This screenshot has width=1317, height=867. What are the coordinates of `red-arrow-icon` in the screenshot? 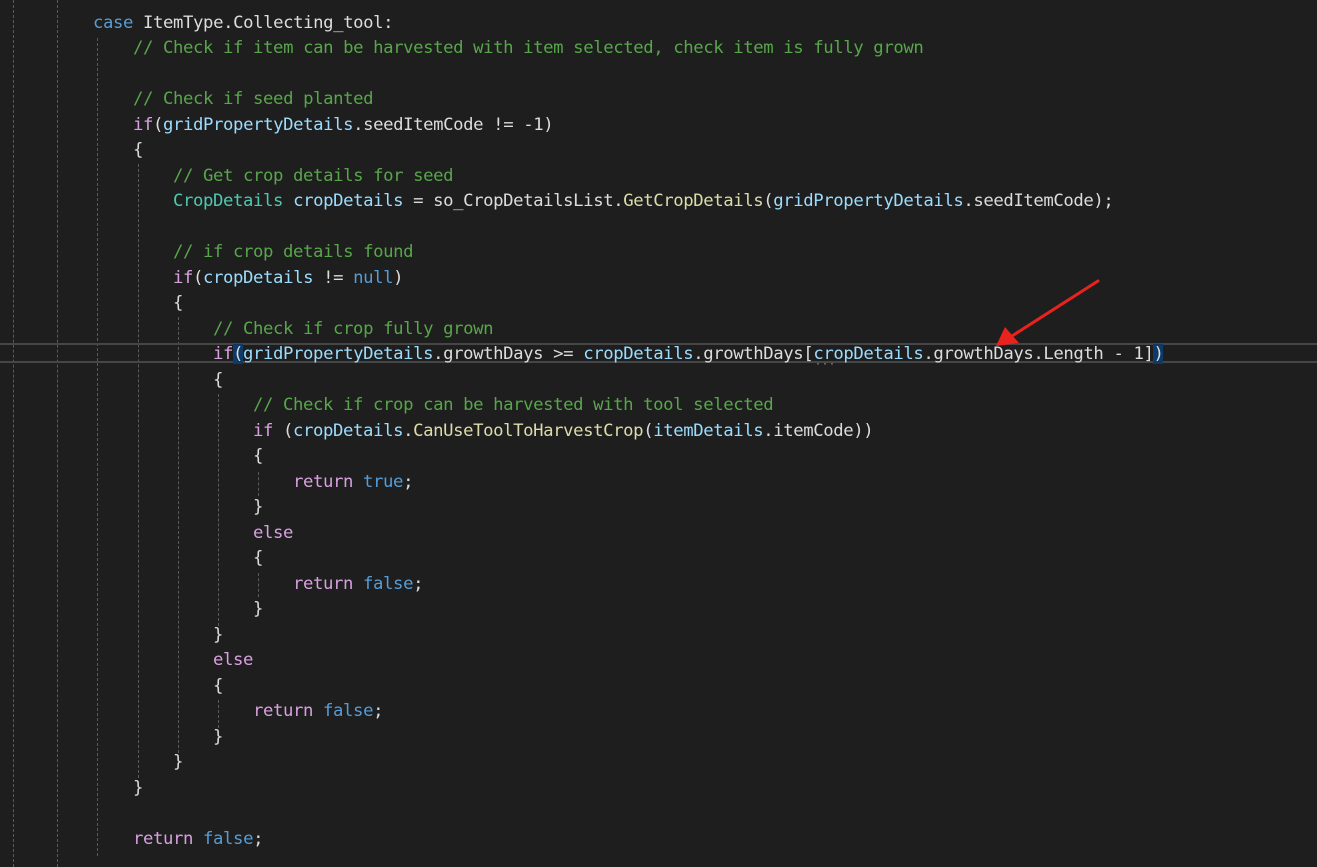 It's located at (1048, 312).